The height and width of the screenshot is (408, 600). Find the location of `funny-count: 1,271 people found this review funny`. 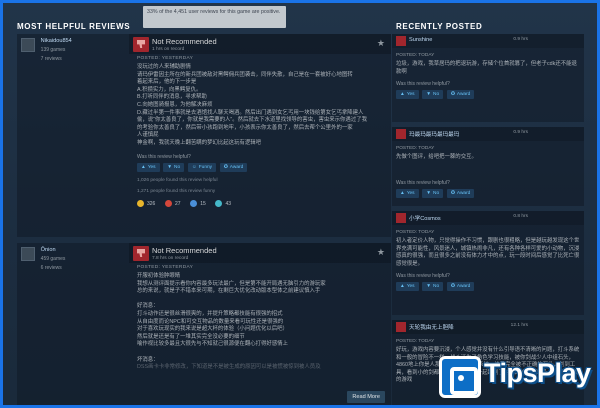

funny-count: 1,271 people found this review funny is located at coordinates (176, 191).